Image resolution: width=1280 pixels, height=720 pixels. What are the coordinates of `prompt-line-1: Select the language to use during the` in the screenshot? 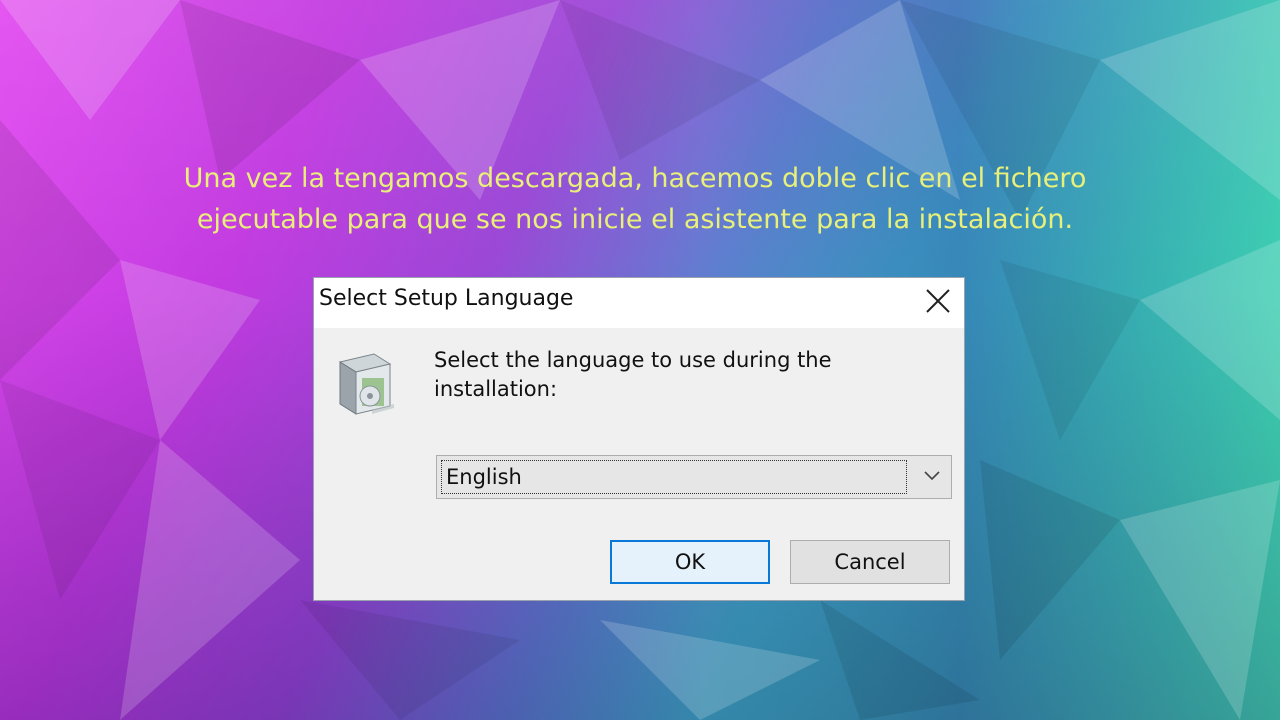 It's located at (633, 360).